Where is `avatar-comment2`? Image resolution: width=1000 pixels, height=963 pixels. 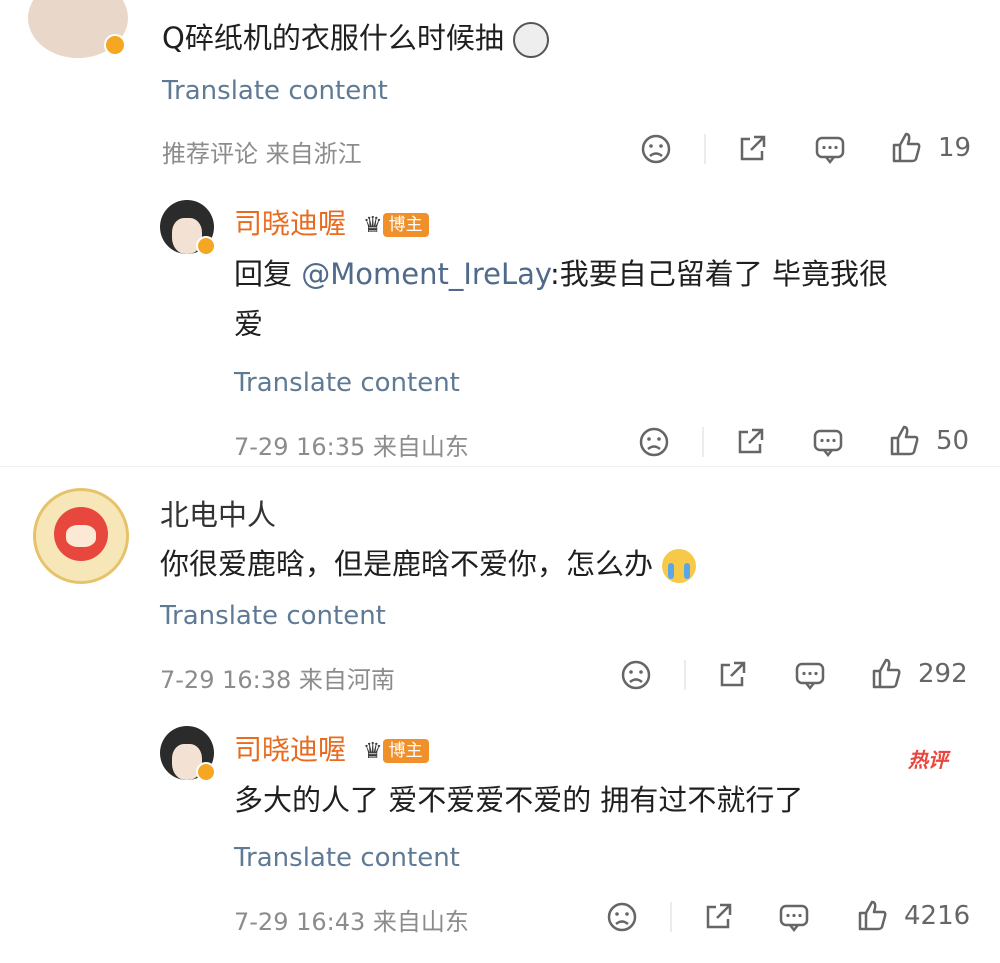
avatar-comment2 is located at coordinates (81, 536).